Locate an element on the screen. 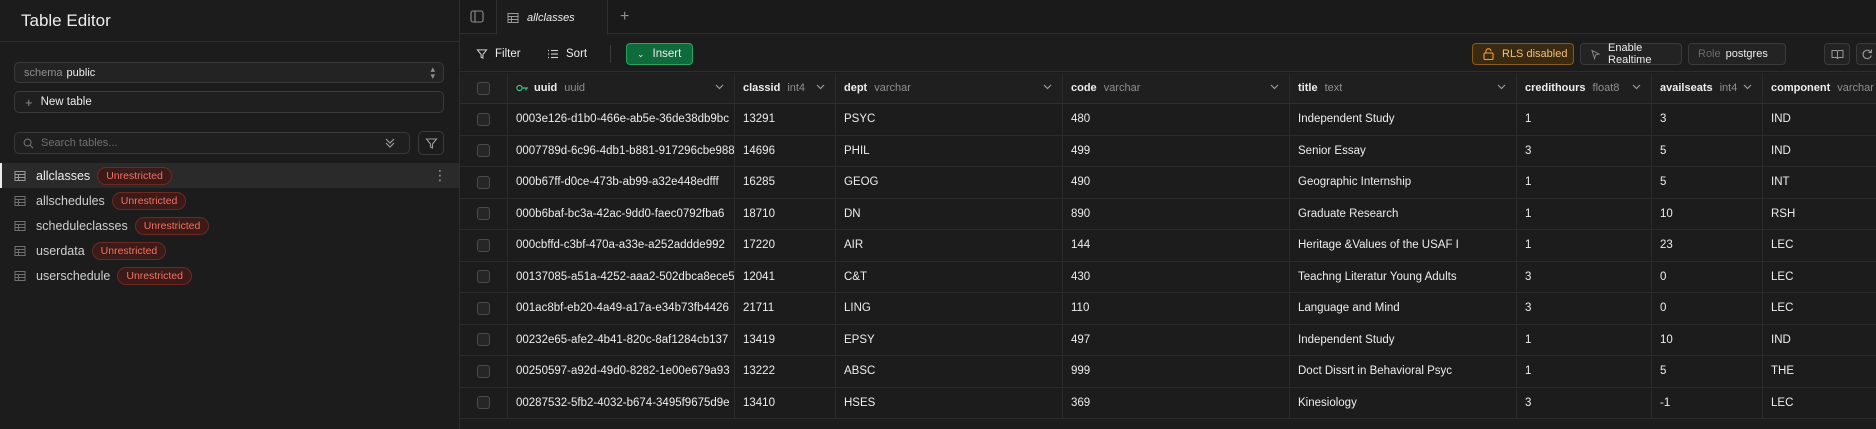  table-item-allclasses: allclasses Unrestricted ⋮ is located at coordinates (229, 175).